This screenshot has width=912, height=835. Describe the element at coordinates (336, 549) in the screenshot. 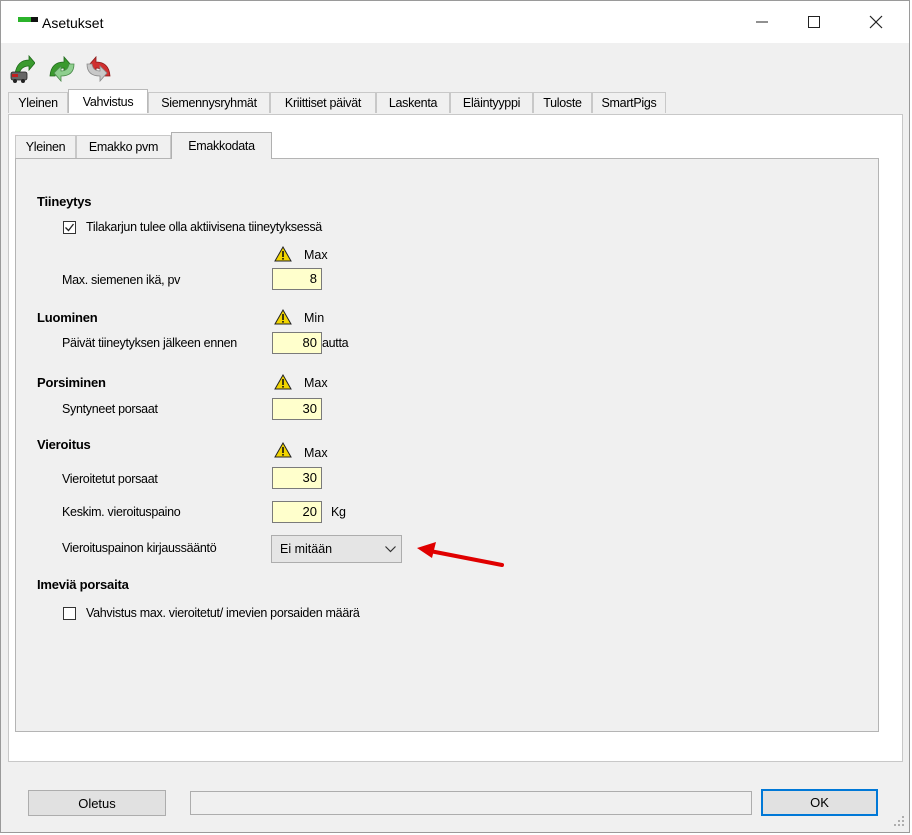

I see `weight-rule-dropdown: Ei mitään` at that location.